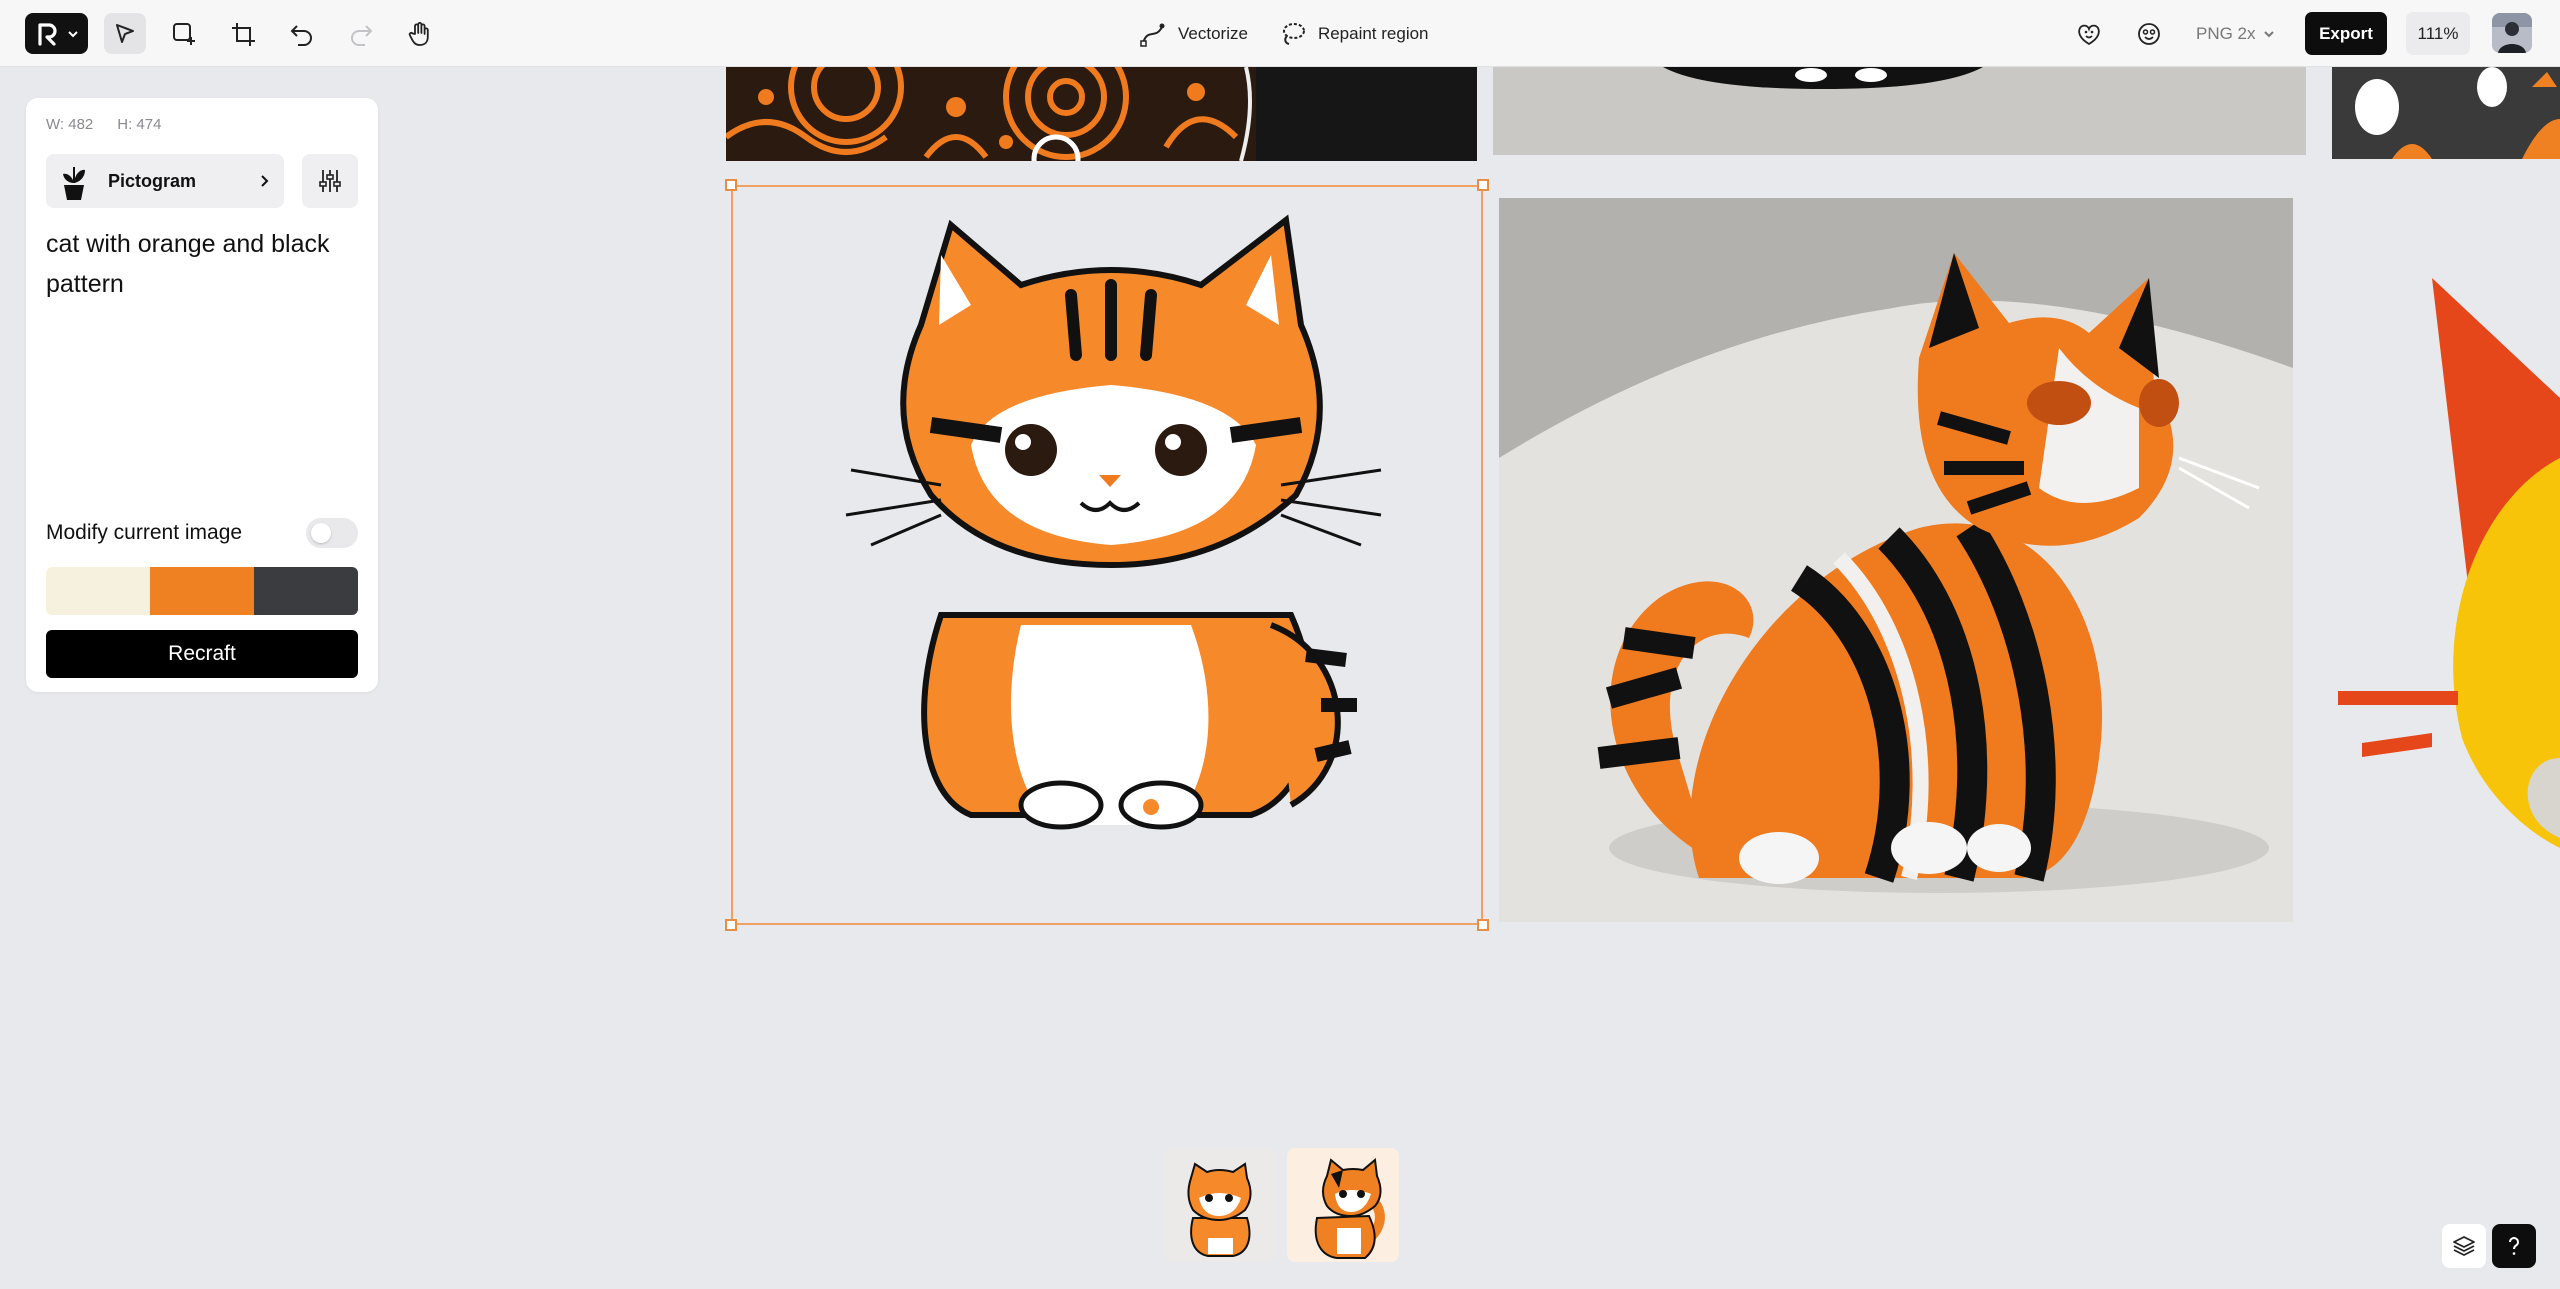 The height and width of the screenshot is (1289, 2560). I want to click on select-tool-button, so click(125, 33).